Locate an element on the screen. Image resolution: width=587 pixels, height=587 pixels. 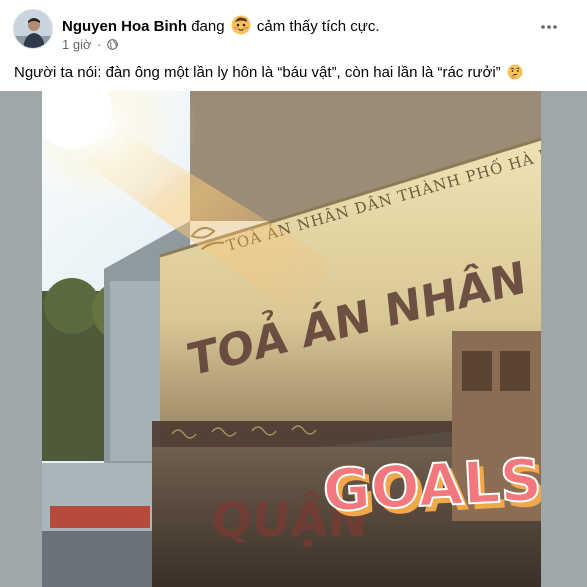
feeling-text: cảm thấy tích cực. is located at coordinates (318, 26).